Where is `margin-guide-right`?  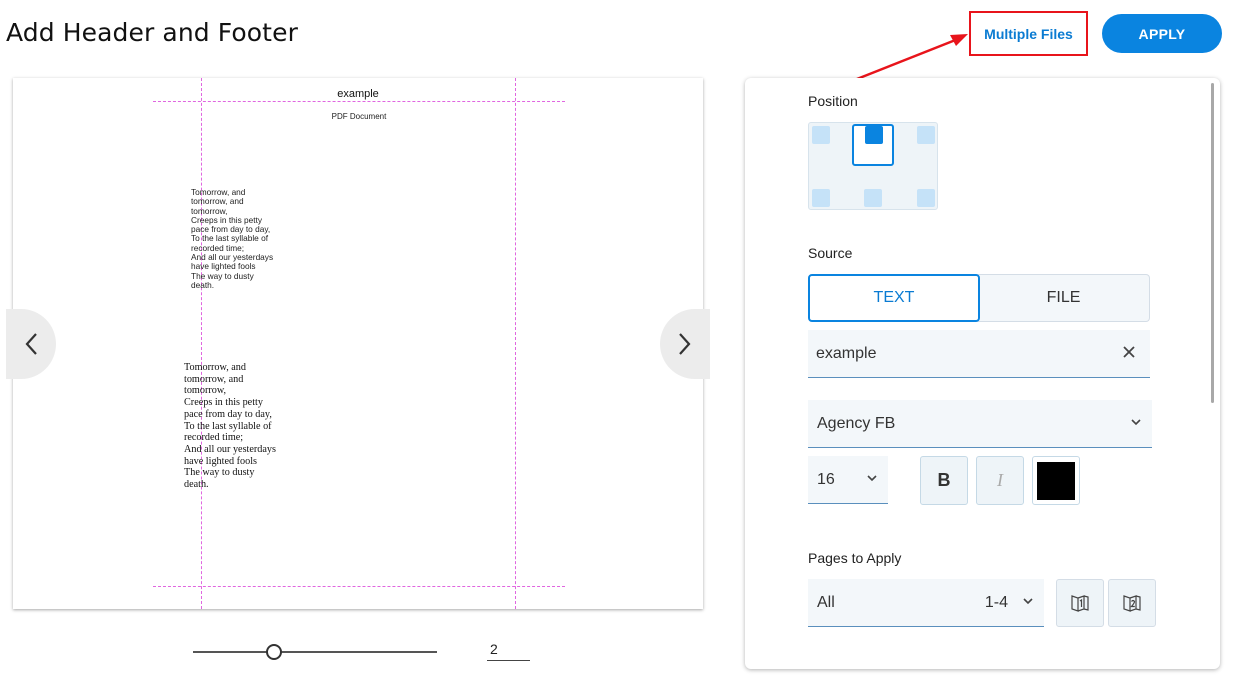
margin-guide-right is located at coordinates (515, 343).